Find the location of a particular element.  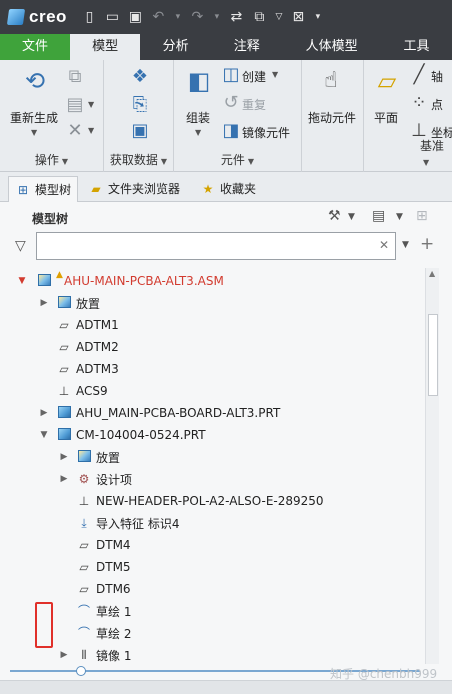

coordinate-system-icon: ⊥ is located at coordinates (64, 391).